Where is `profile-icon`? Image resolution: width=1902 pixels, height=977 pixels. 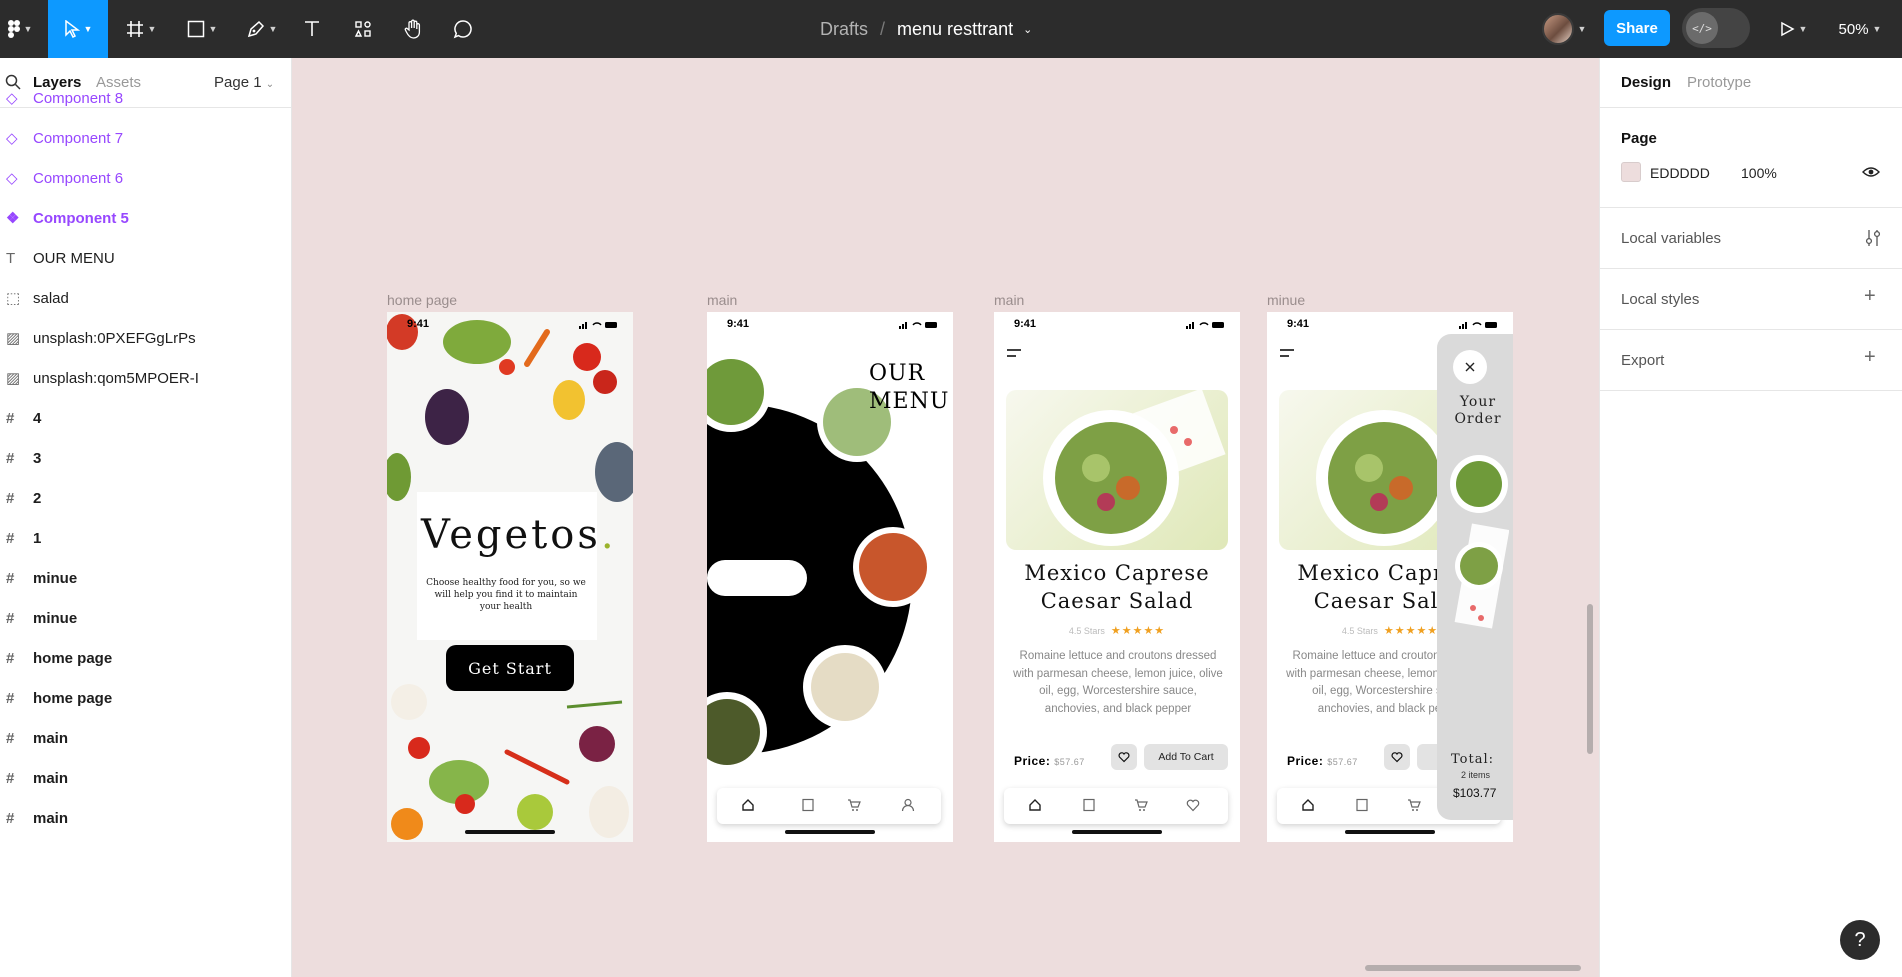
profile-icon is located at coordinates (908, 805).